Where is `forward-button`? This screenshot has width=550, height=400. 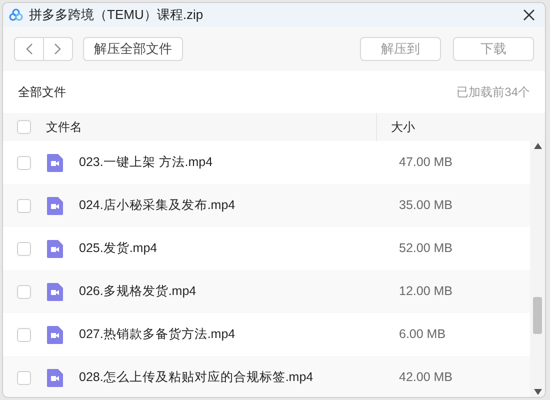
forward-button is located at coordinates (58, 49).